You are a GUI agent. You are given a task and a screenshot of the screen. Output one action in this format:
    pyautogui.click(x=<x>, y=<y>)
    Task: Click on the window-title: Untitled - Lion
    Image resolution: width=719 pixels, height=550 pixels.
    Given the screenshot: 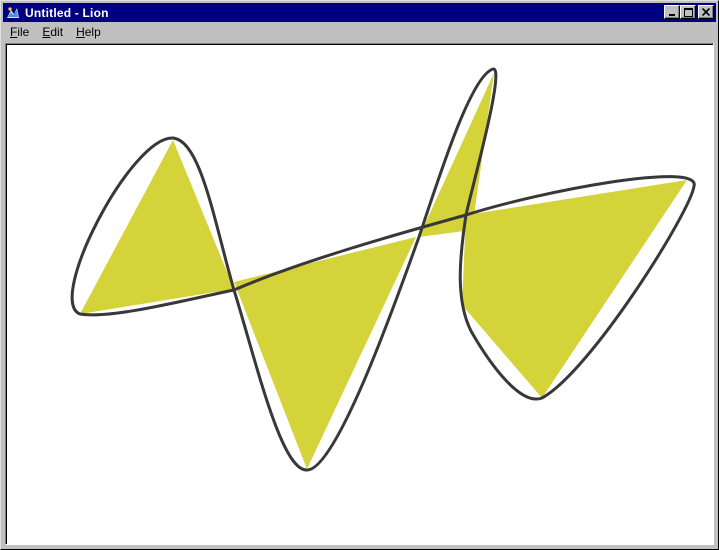 What is the action you would take?
    pyautogui.click(x=67, y=12)
    